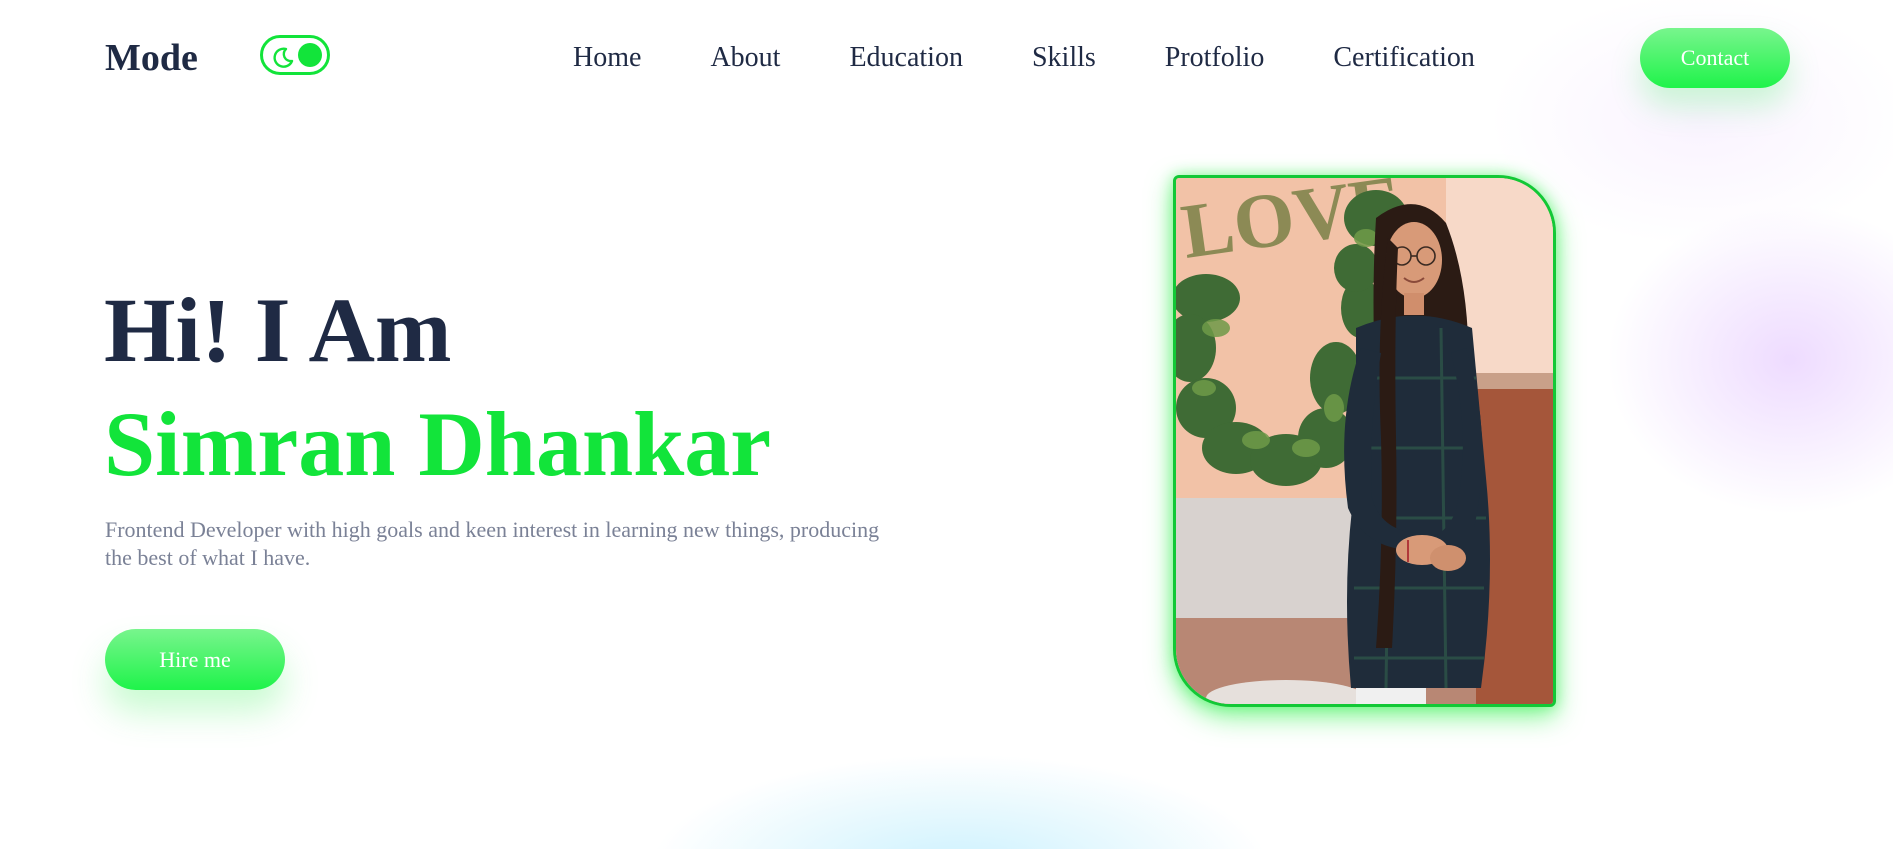  Describe the element at coordinates (438, 444) in the screenshot. I see `hero-name: Simran Dhankar` at that location.